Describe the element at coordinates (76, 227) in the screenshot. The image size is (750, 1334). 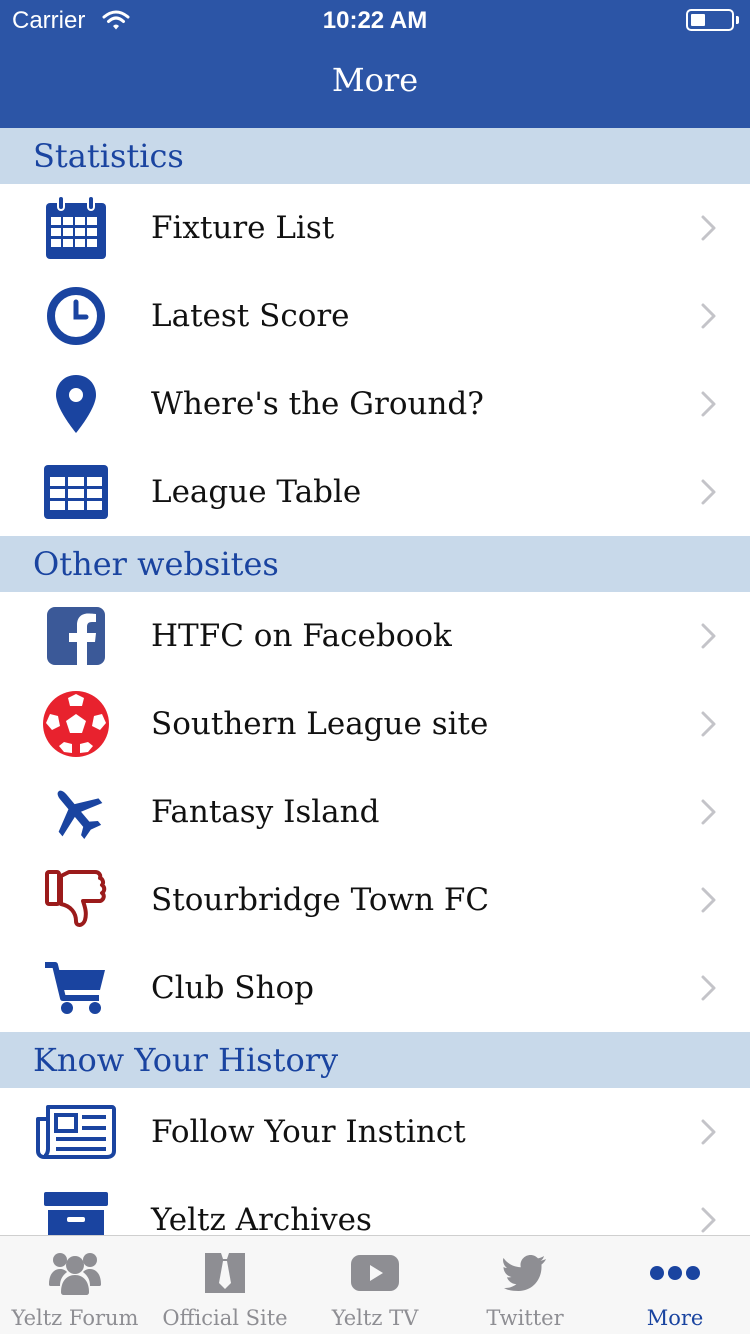
I see `calendar-icon` at that location.